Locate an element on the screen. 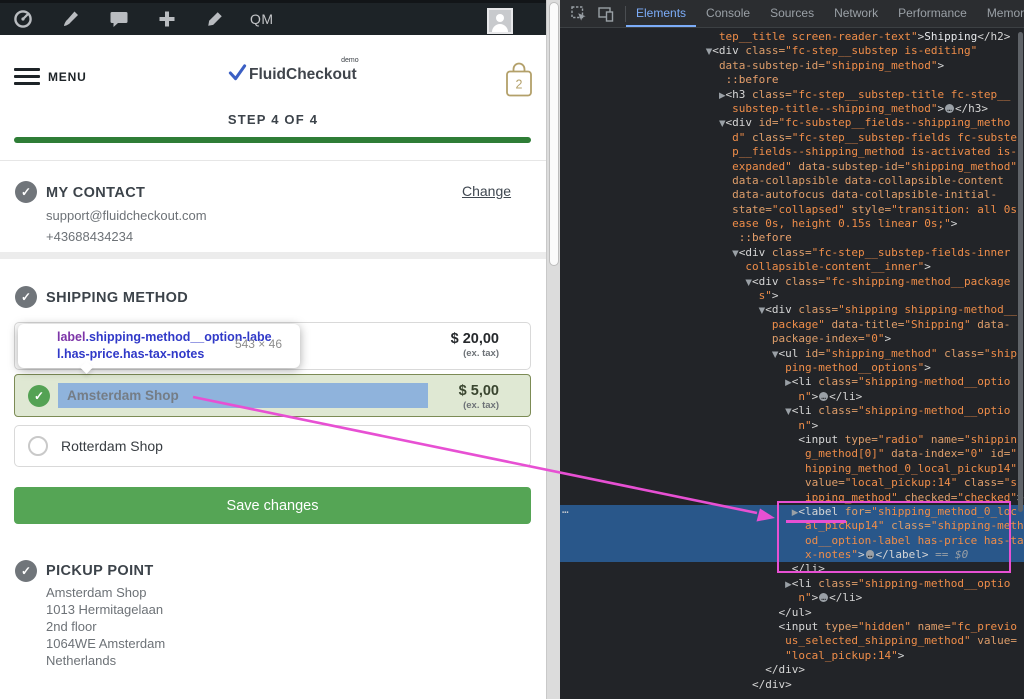 The width and height of the screenshot is (1024, 699). wp-admin-bar: QM is located at coordinates (273, 17).